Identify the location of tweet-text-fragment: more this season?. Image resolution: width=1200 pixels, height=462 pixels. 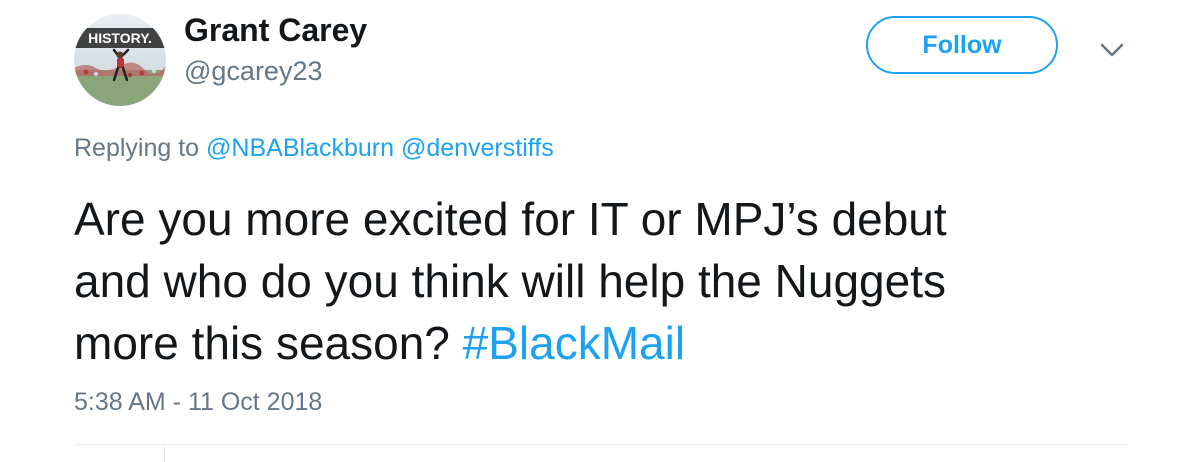
(262, 343).